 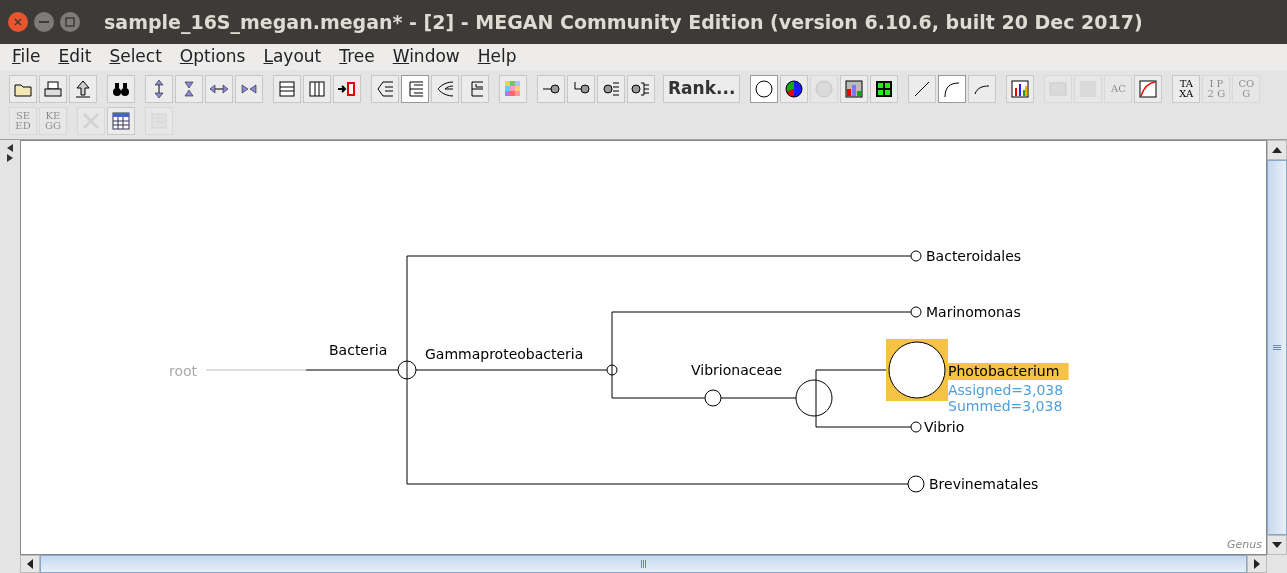 I want to click on rank-label: Genus, so click(x=1244, y=544).